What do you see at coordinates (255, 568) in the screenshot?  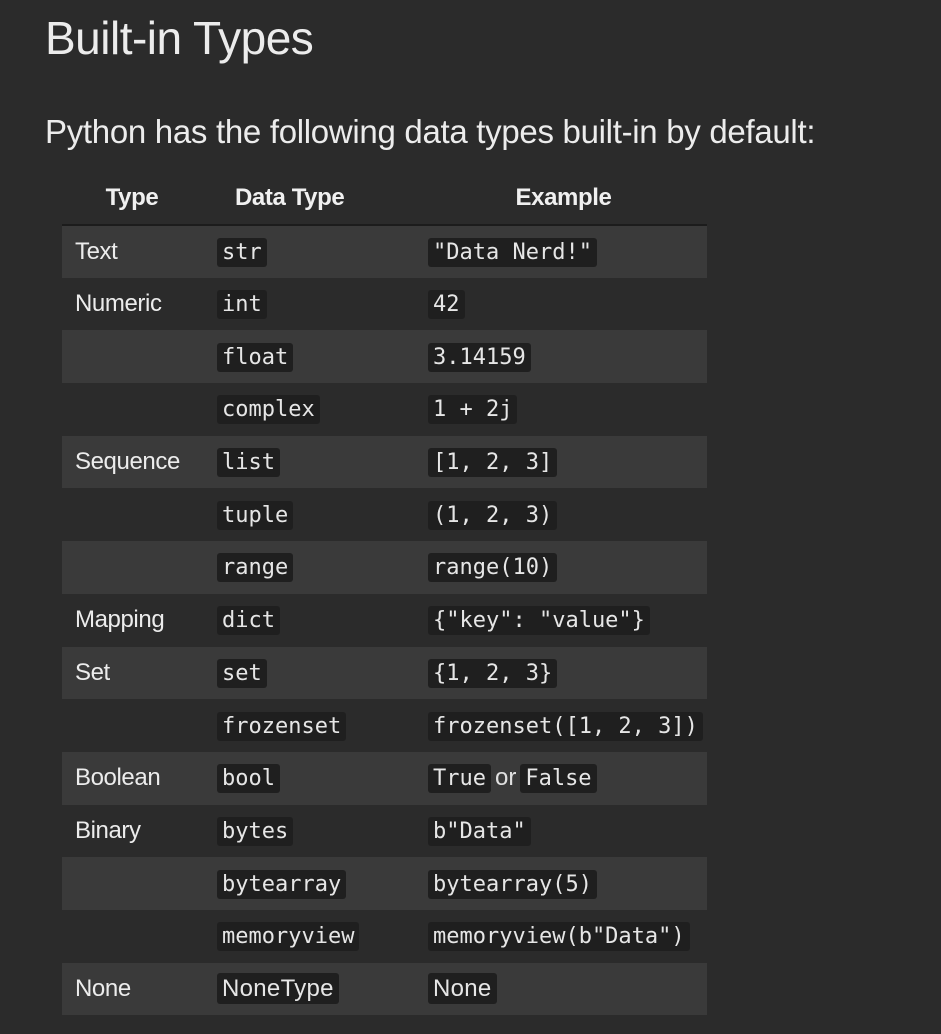 I see `data-type-code: range` at bounding box center [255, 568].